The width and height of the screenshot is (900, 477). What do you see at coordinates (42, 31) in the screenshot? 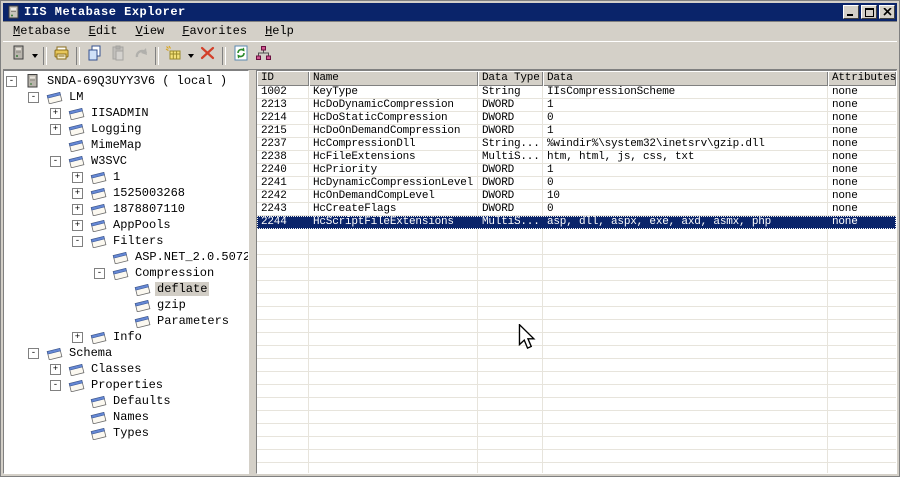
I see `menu-item: Metabase` at bounding box center [42, 31].